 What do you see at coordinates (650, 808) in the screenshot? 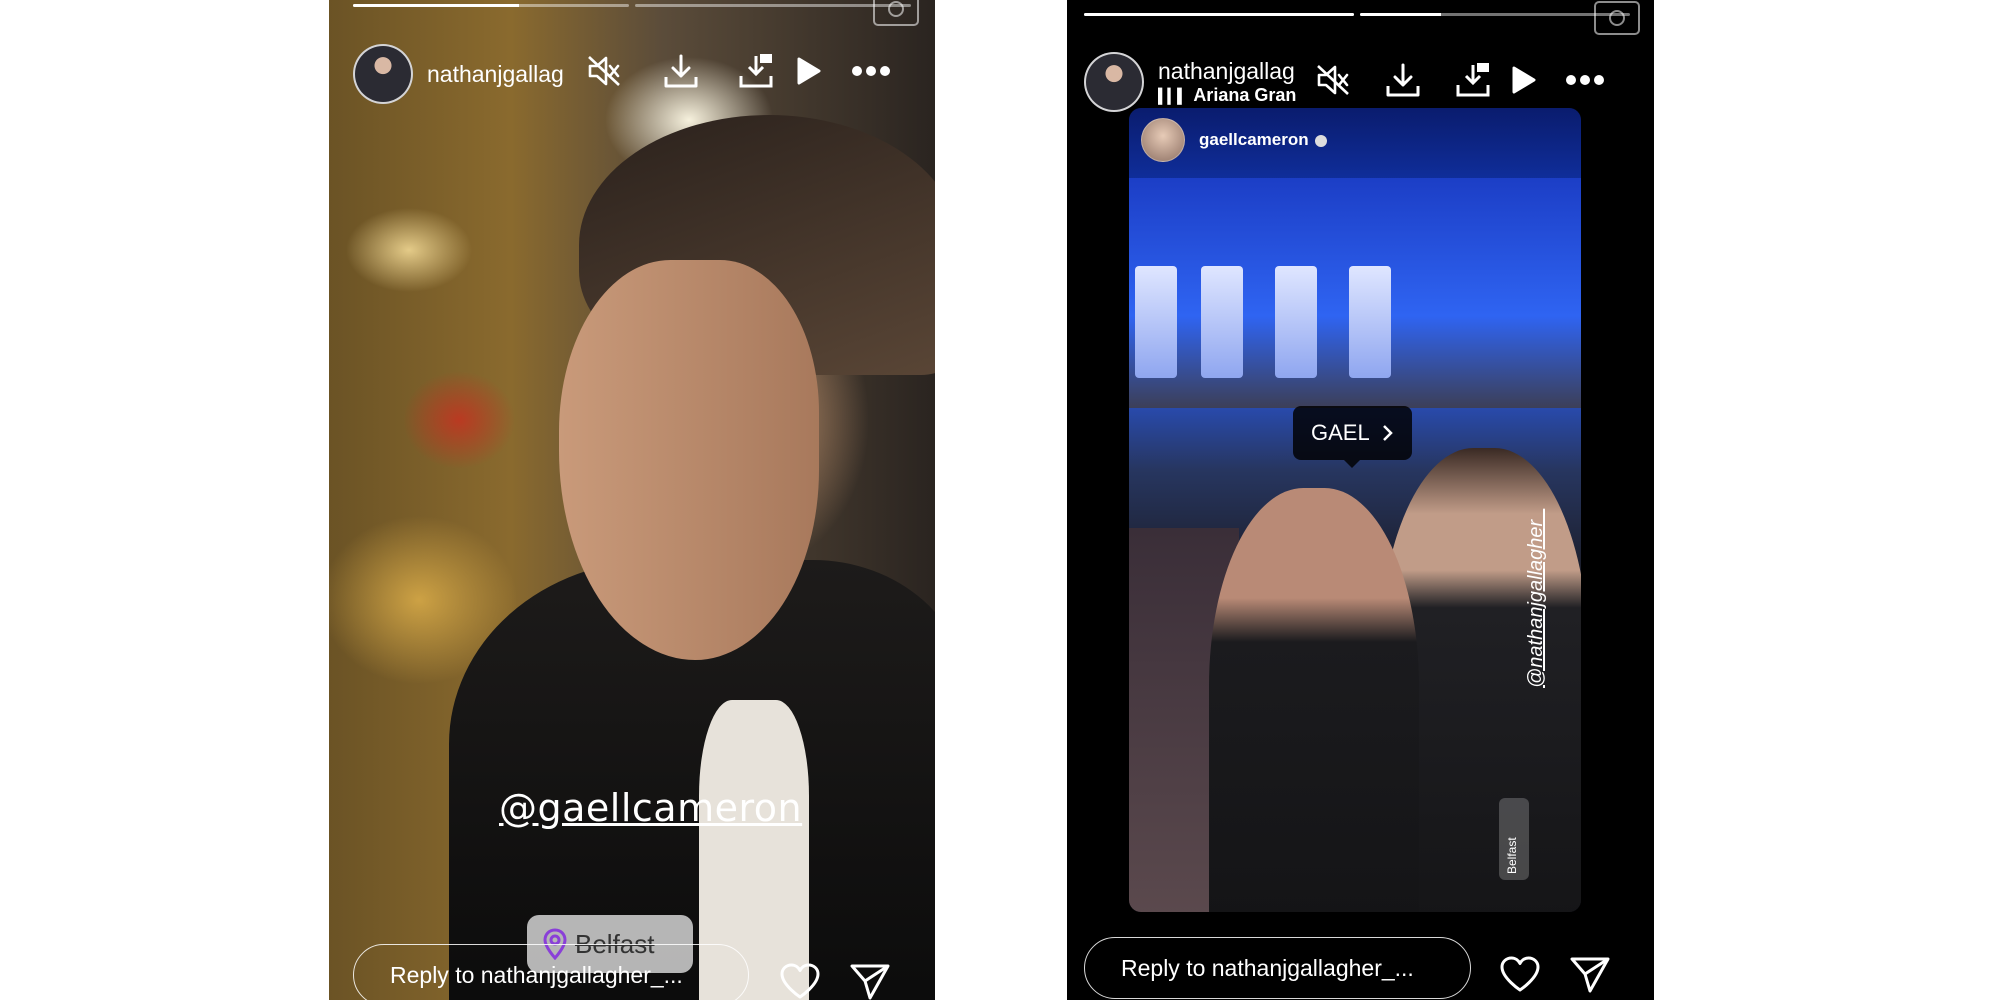
I see `mention-sticker: @gaellcameron` at bounding box center [650, 808].